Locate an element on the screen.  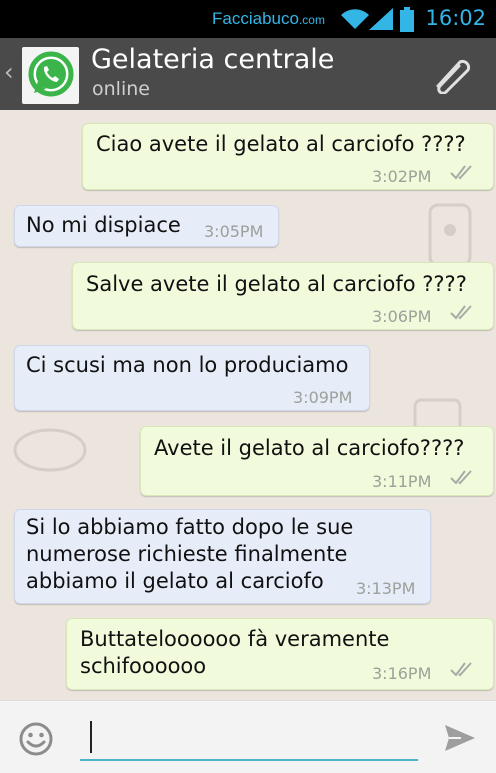
text-caret is located at coordinates (91, 737).